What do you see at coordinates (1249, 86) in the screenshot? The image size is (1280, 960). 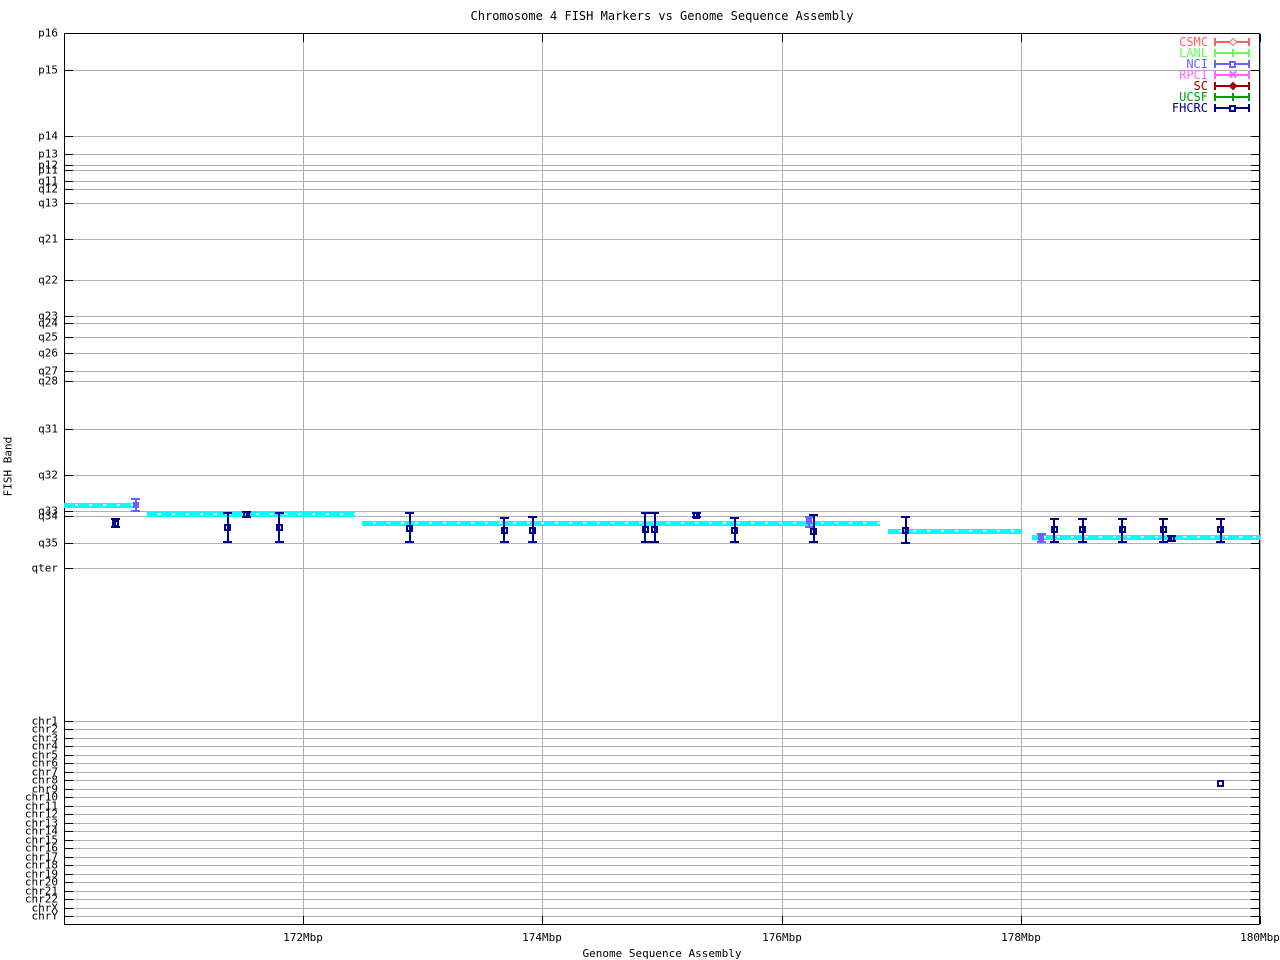 I see `legend-cap-right-SC` at bounding box center [1249, 86].